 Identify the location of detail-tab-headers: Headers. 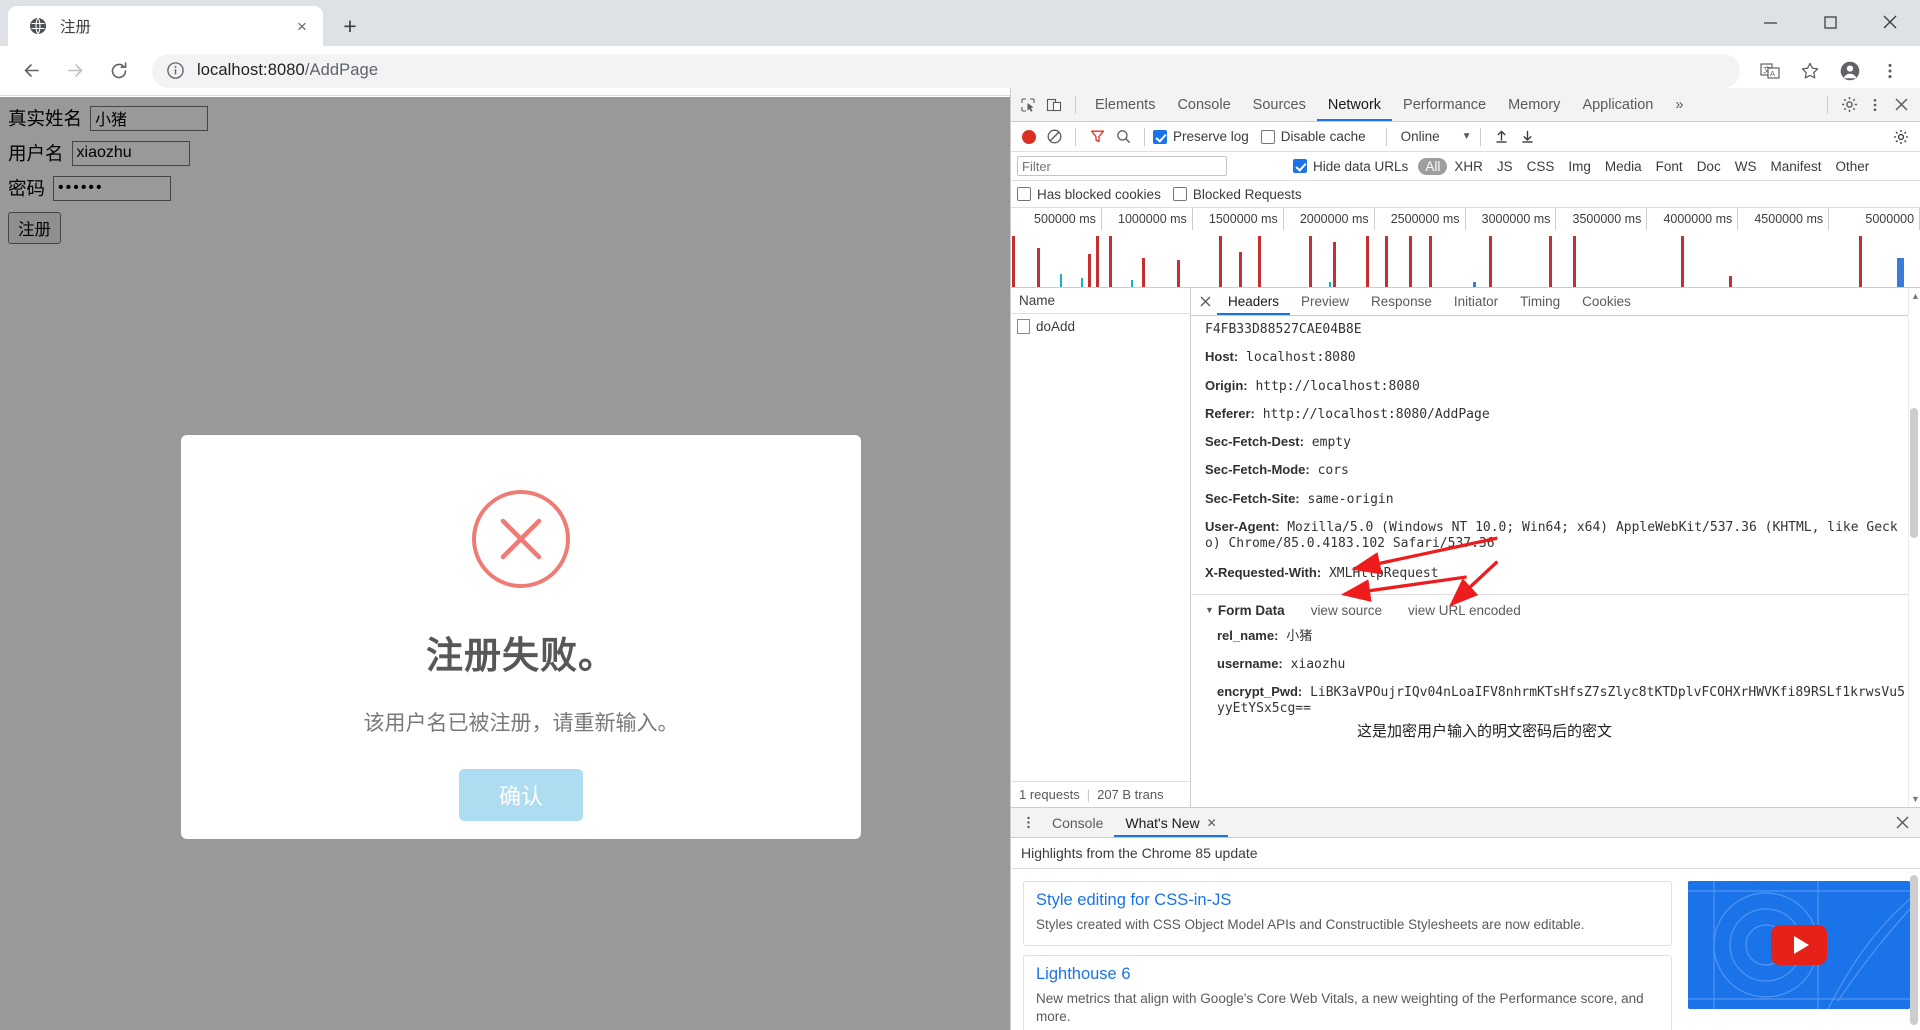
(1253, 301).